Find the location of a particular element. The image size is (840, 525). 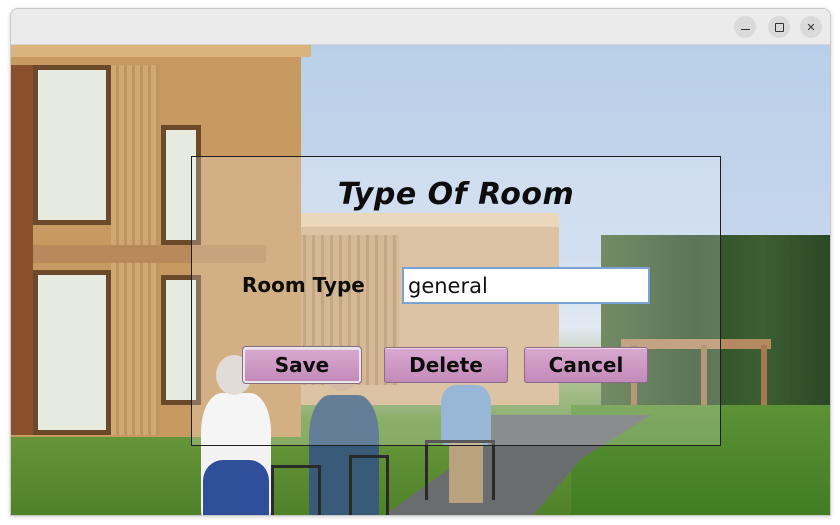

room-type-input is located at coordinates (526, 285).